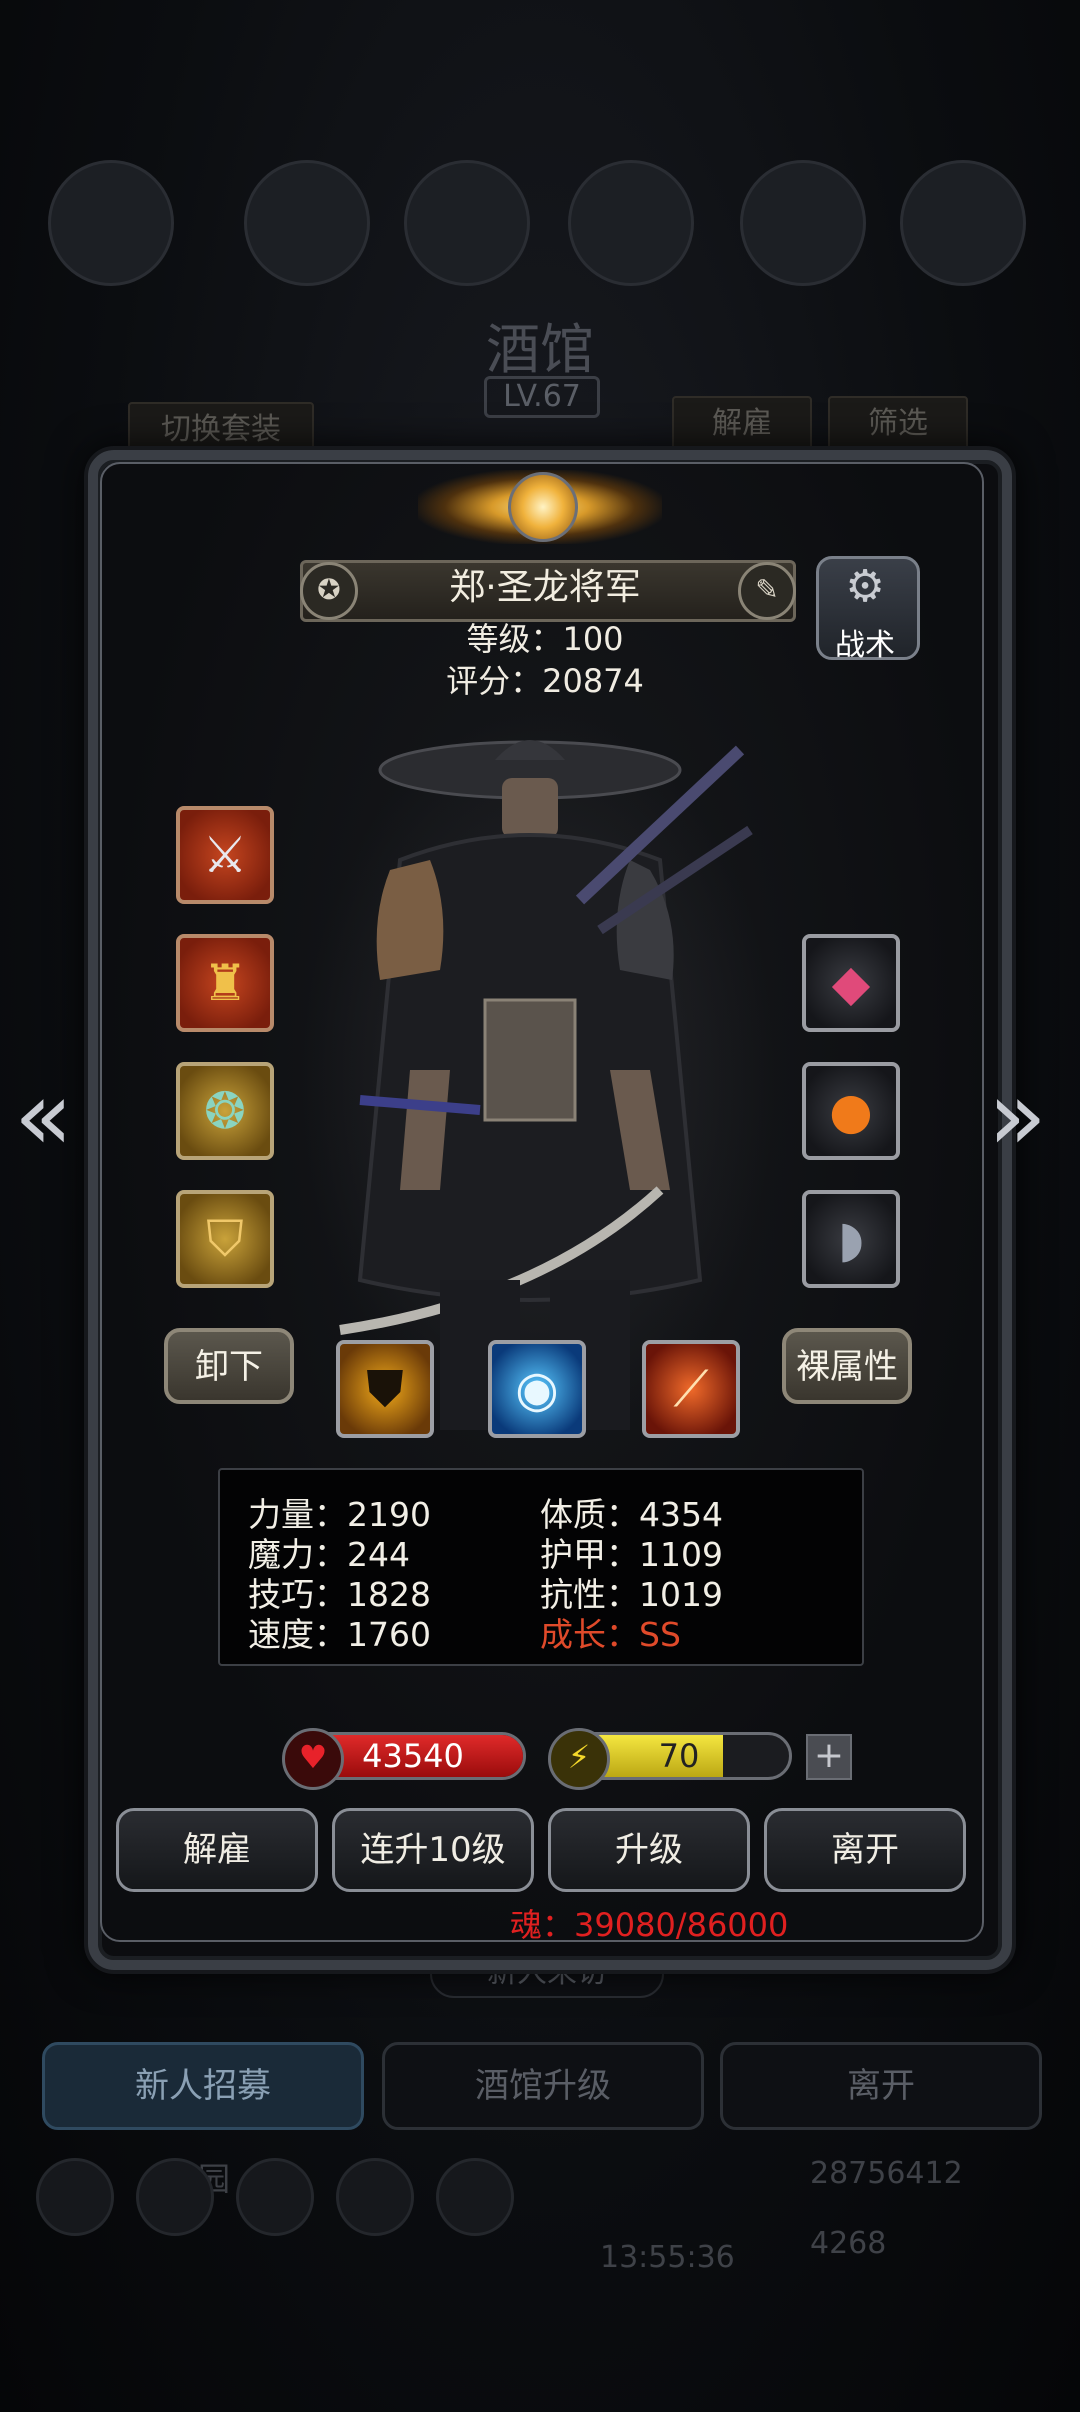  Describe the element at coordinates (649, 1925) in the screenshot. I see `soul-counter: 魂：39080/86000` at that location.